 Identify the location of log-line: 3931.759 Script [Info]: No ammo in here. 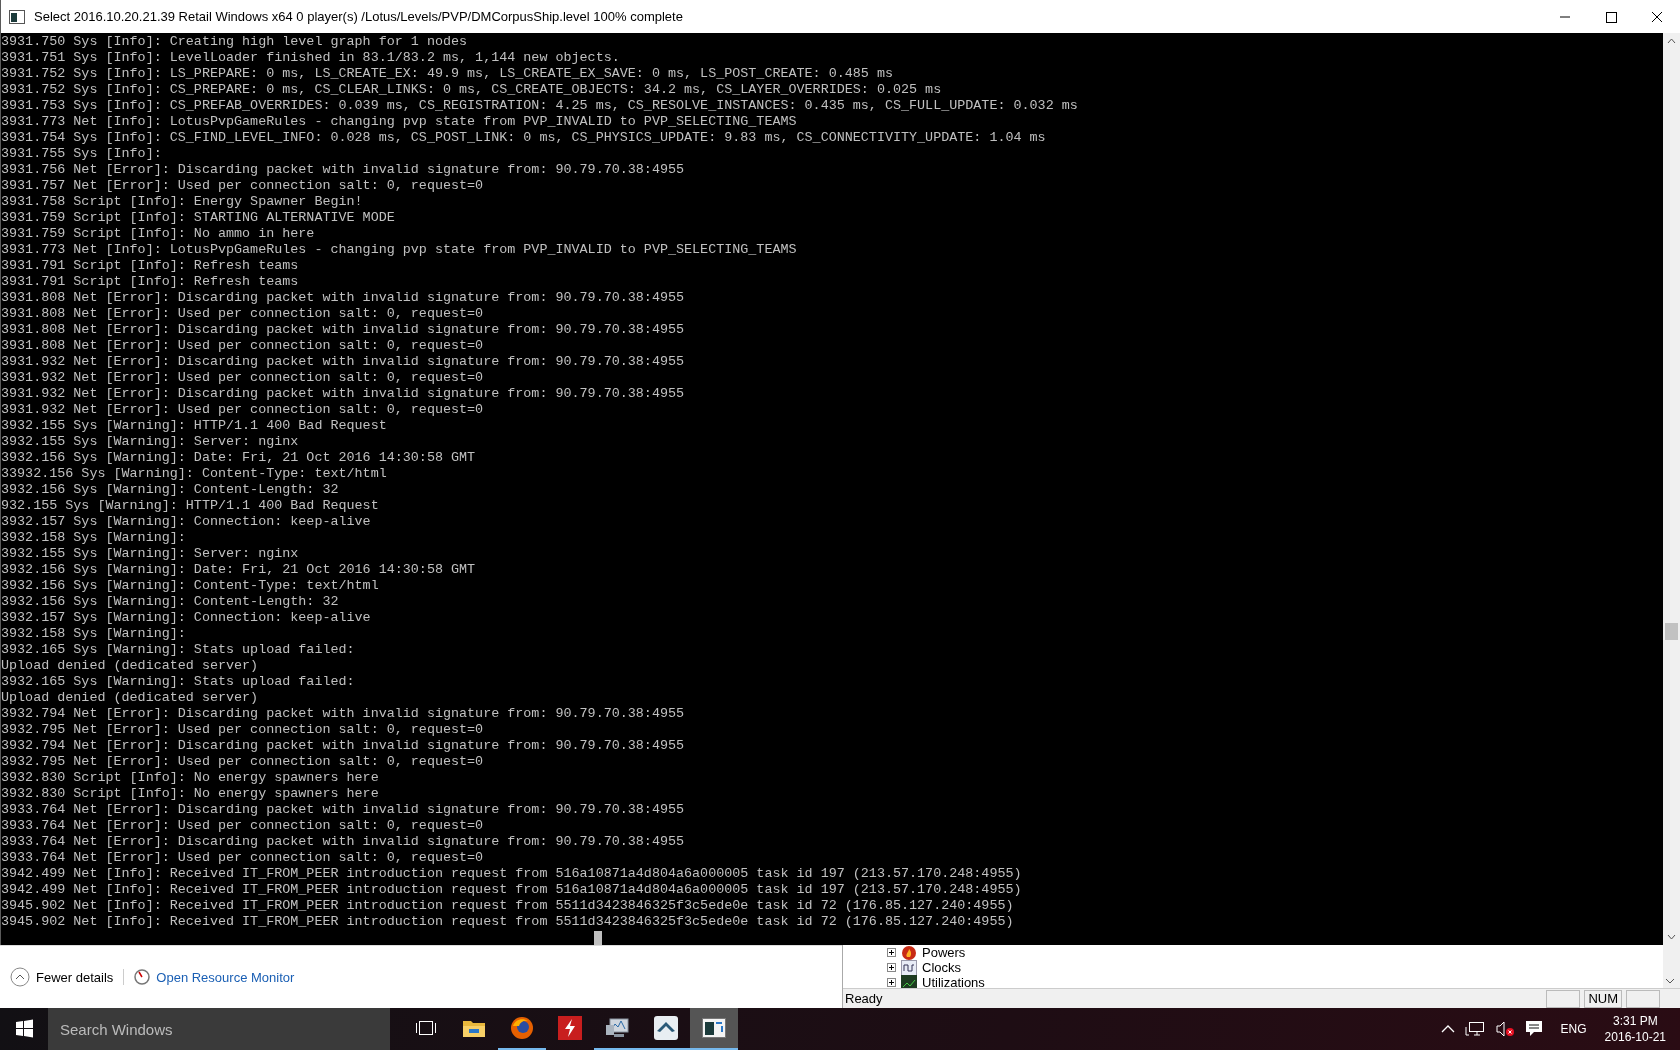
(158, 234).